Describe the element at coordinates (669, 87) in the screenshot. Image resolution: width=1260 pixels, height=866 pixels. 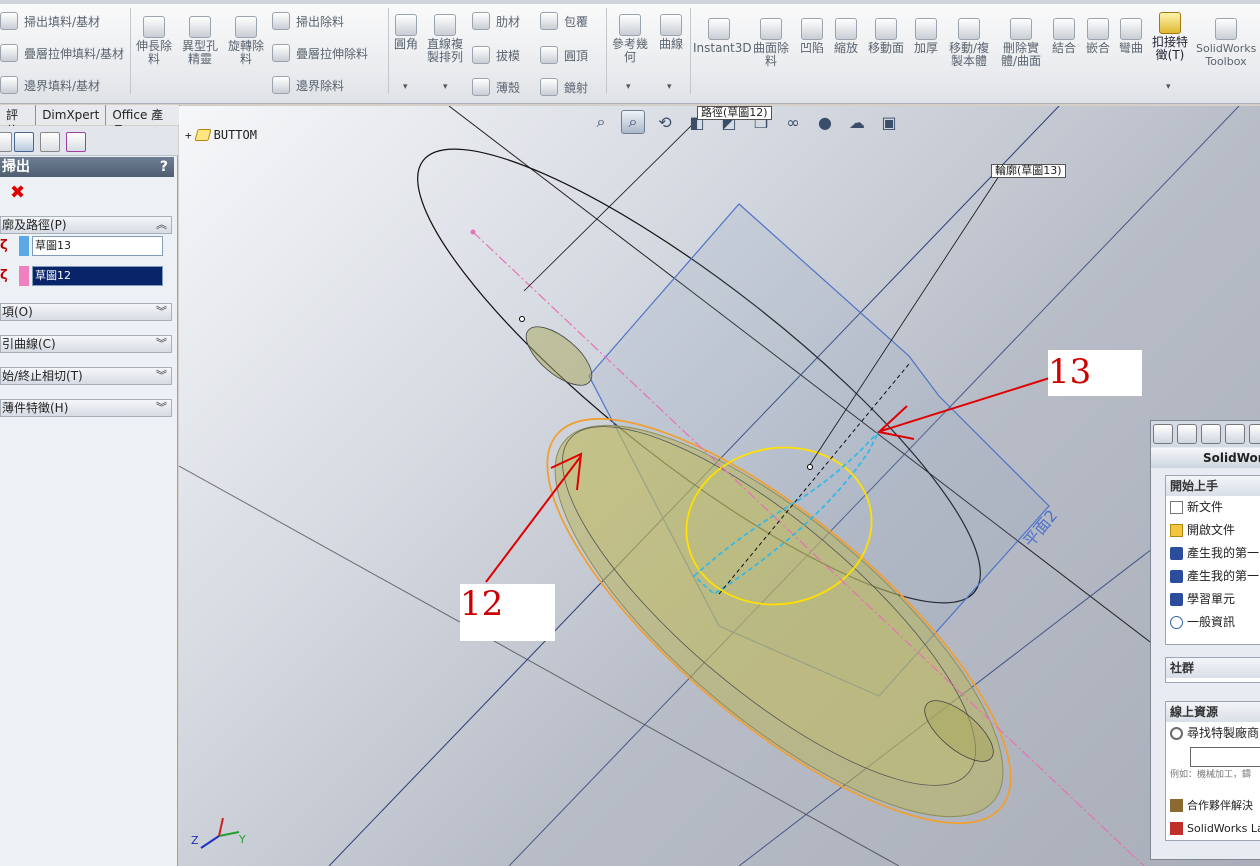
I see `curves-dropdown-arrow: ▾` at that location.